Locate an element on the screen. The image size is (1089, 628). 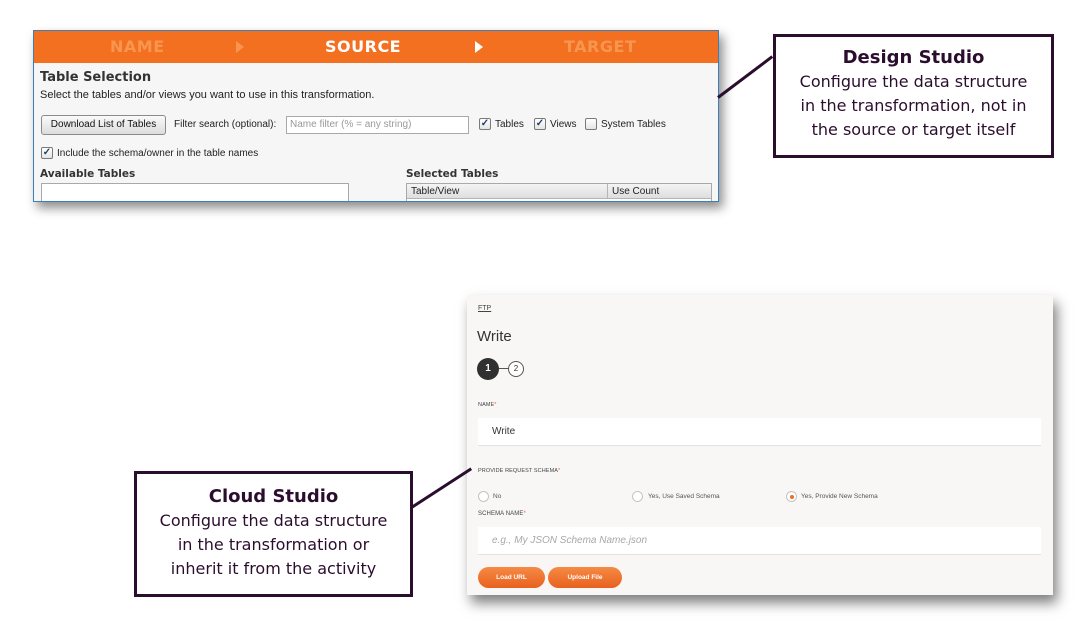
schema-name-input: e.g., My JSON Schema Name.json is located at coordinates (759, 541).